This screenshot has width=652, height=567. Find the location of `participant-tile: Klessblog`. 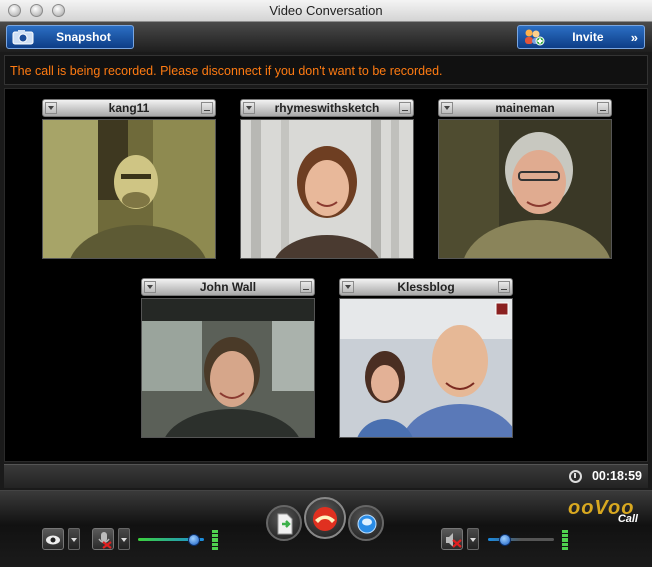

participant-tile: Klessblog is located at coordinates (426, 358).